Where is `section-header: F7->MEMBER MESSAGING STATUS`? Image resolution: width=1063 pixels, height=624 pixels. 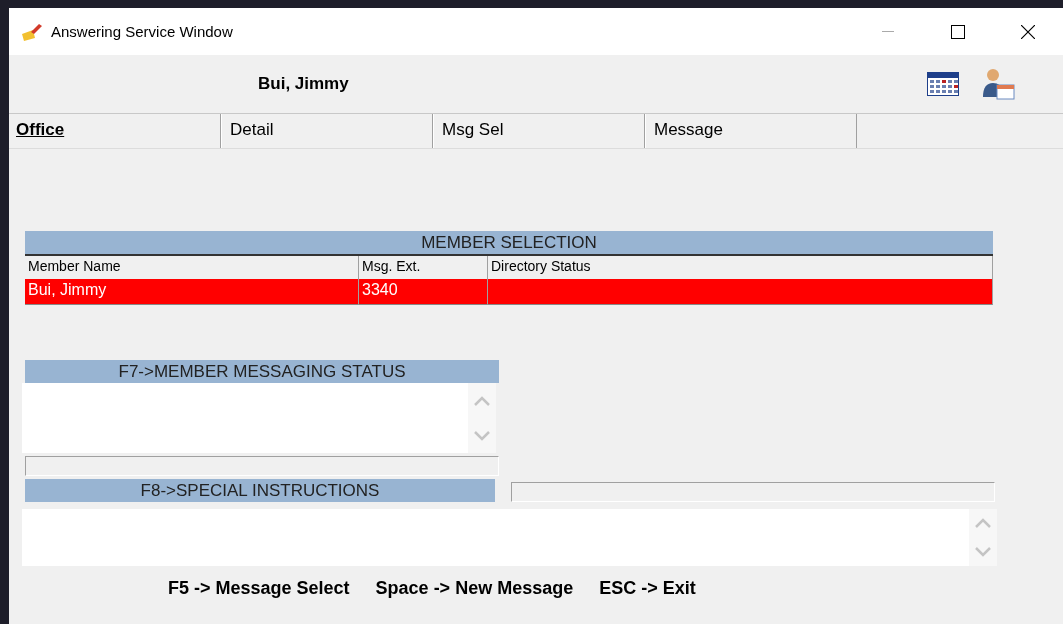 section-header: F7->MEMBER MESSAGING STATUS is located at coordinates (262, 371).